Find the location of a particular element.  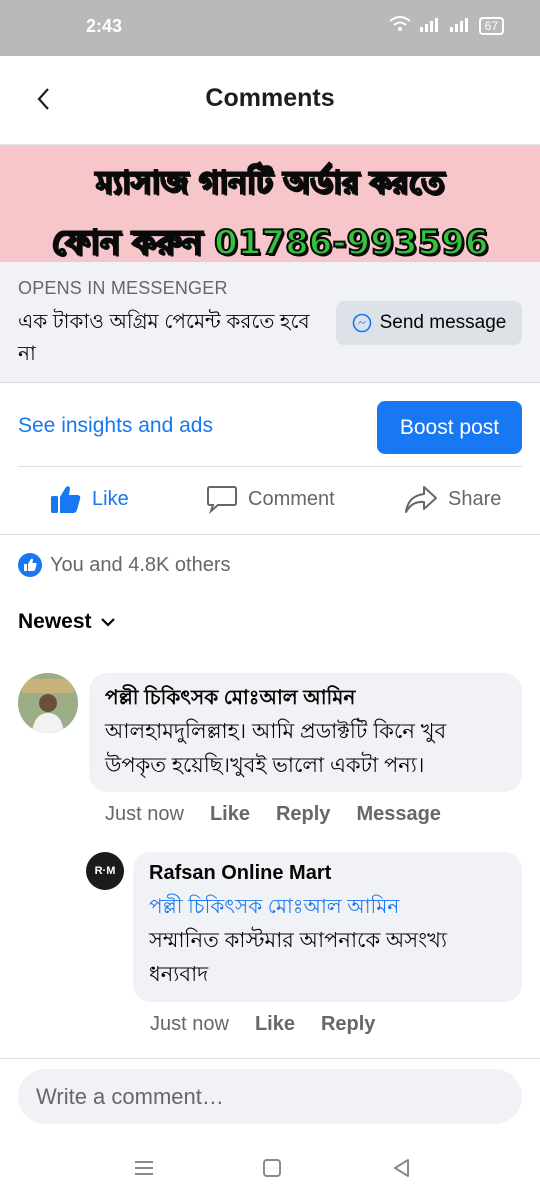

system-back-button is located at coordinates (402, 1168).